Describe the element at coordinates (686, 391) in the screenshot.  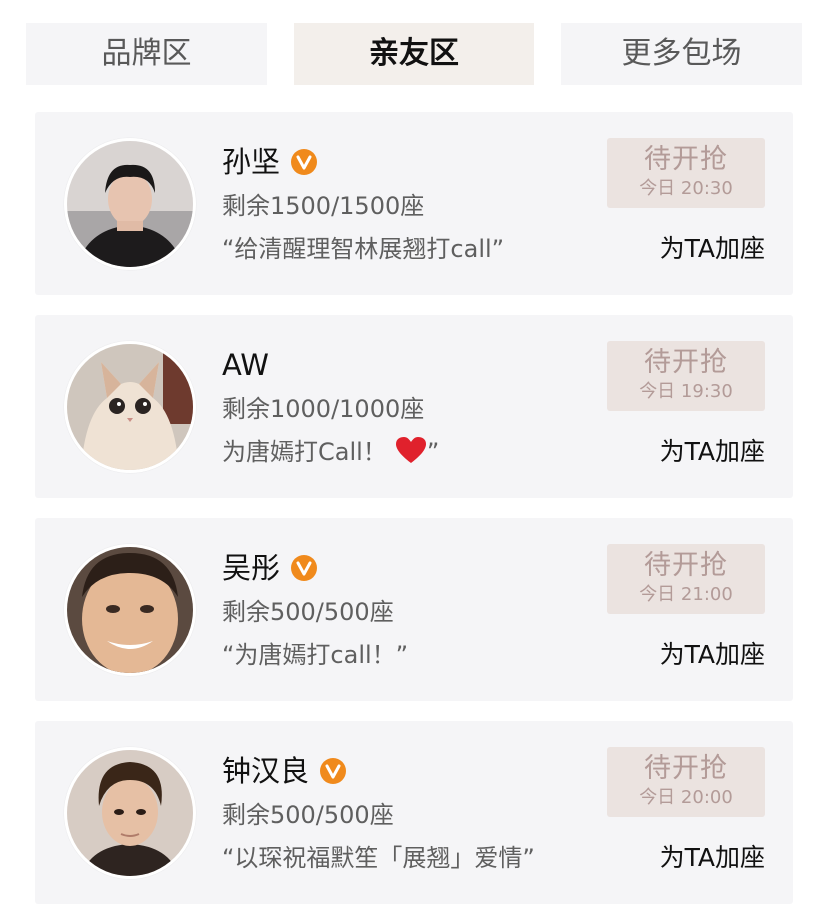
I see `grab-time: 今日 19:30` at that location.